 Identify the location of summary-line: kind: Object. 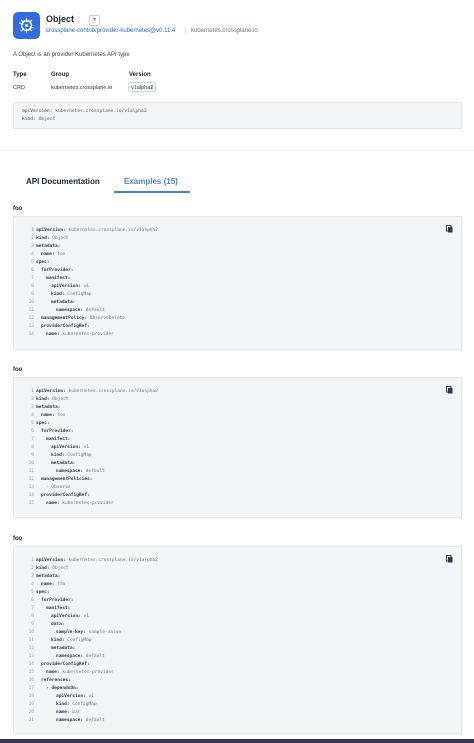
(237, 120).